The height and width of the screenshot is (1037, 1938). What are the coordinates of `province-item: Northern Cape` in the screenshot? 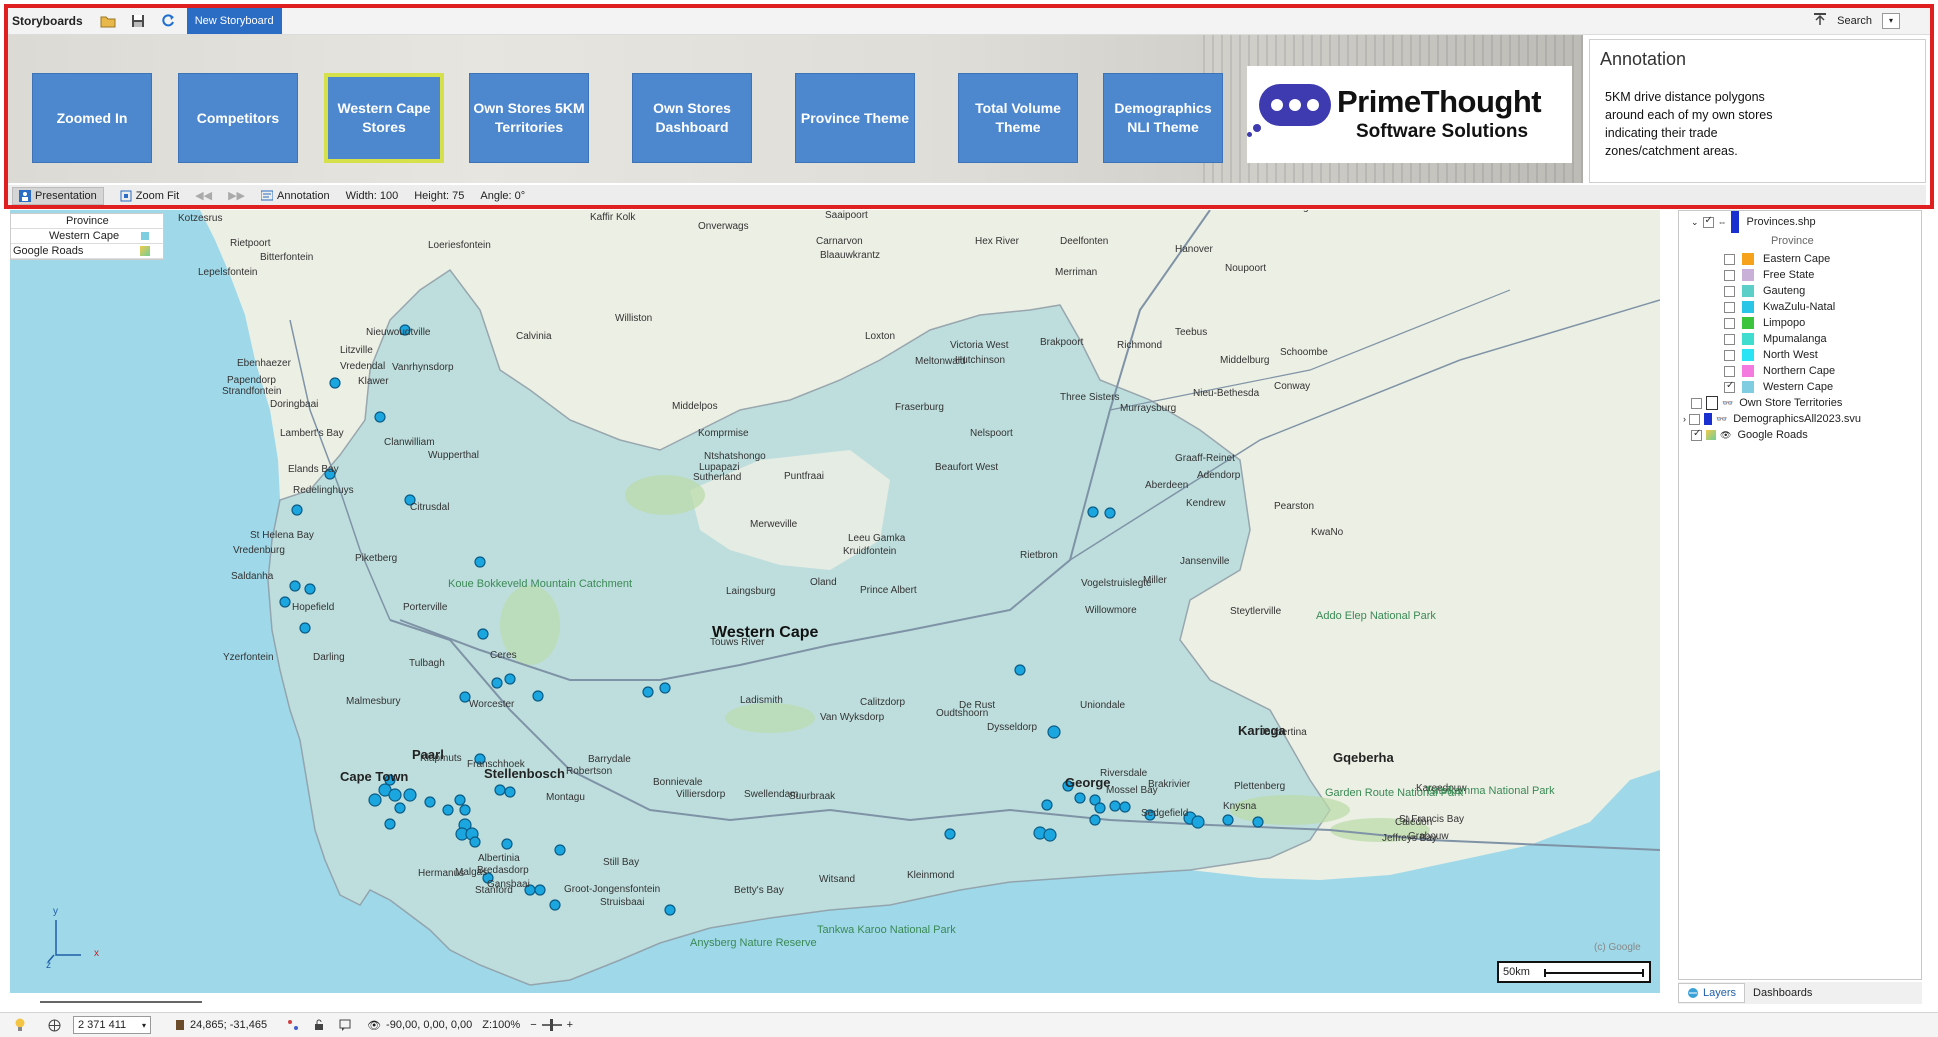 It's located at (1779, 371).